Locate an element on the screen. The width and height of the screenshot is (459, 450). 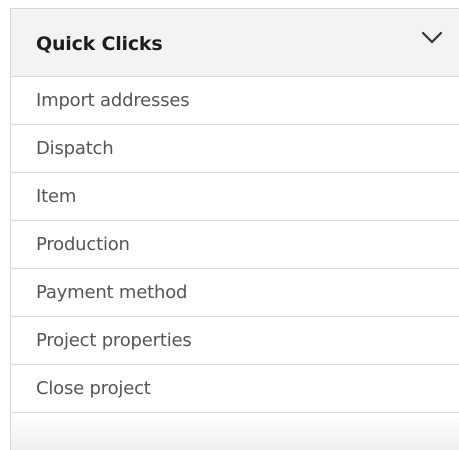
quick-click-item: Item is located at coordinates (235, 197).